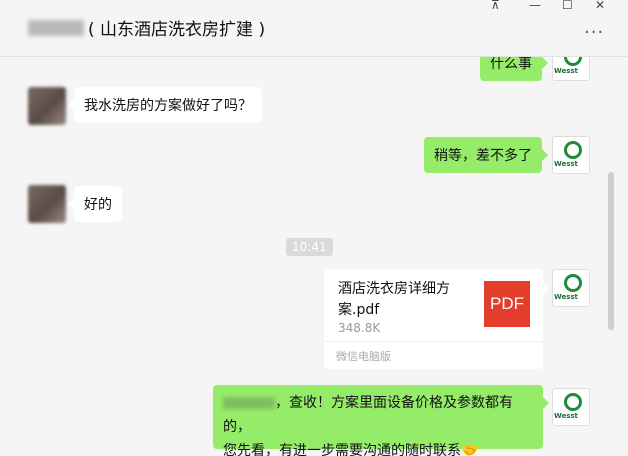  Describe the element at coordinates (363, 356) in the screenshot. I see `file-source-label: 微信电脑版` at that location.